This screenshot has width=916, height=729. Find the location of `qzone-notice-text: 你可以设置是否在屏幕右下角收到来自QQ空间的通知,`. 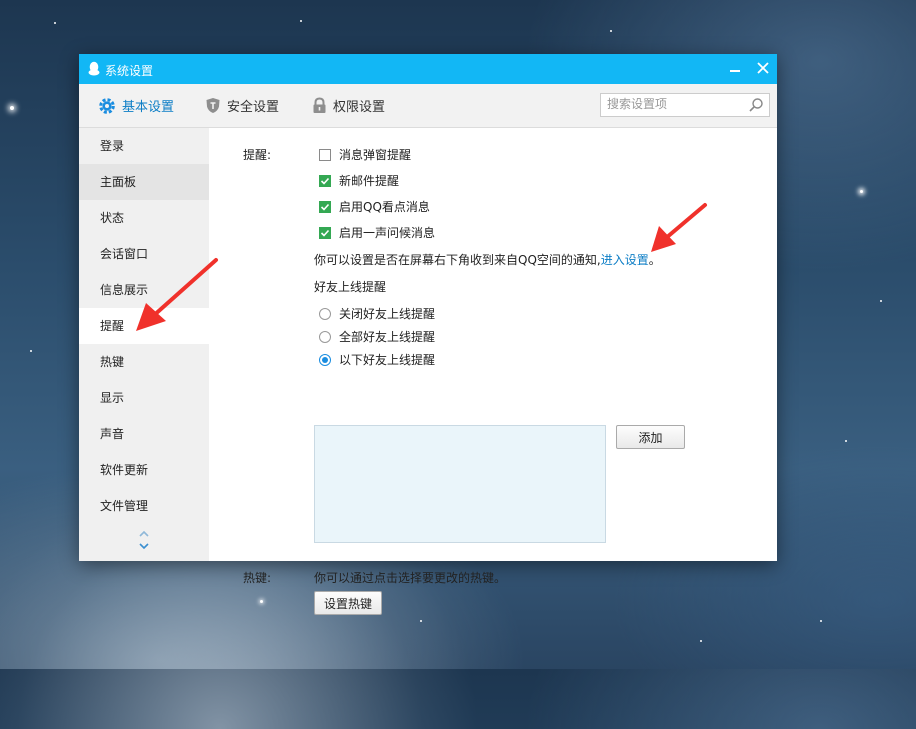

qzone-notice-text: 你可以设置是否在屏幕右下角收到来自QQ空间的通知, is located at coordinates (457, 260).